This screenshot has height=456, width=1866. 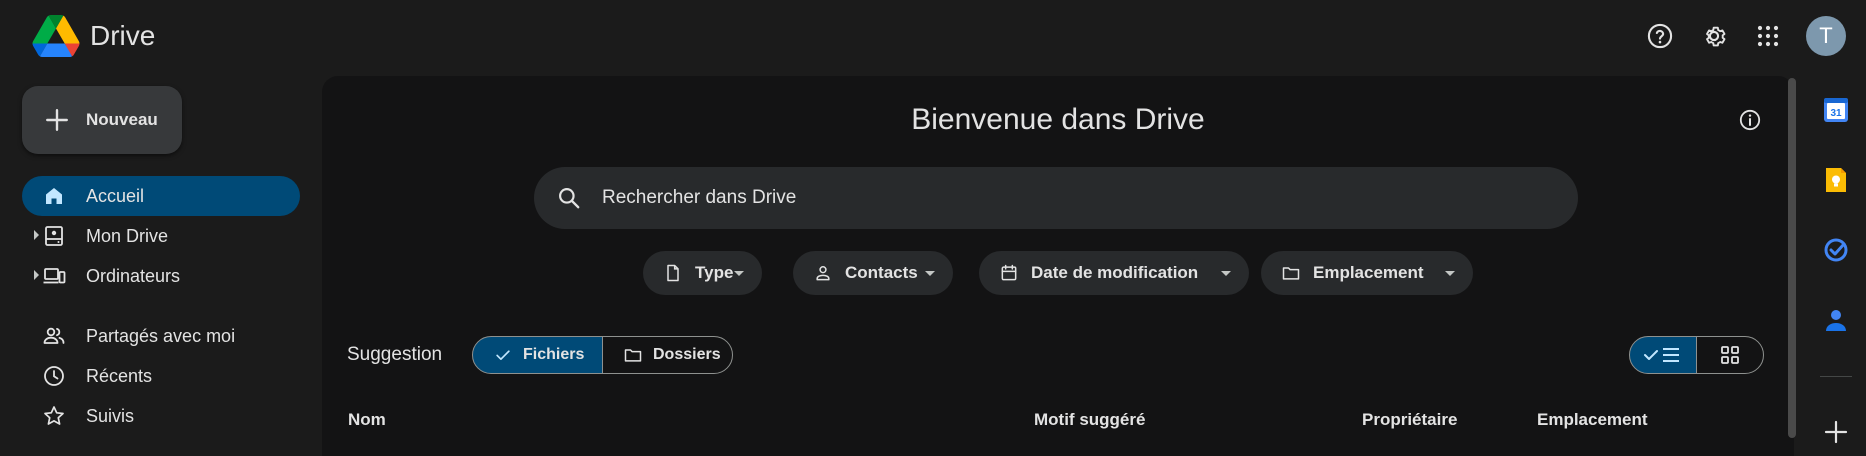 What do you see at coordinates (161, 416) in the screenshot?
I see `sidebar-item-starred: Suivis` at bounding box center [161, 416].